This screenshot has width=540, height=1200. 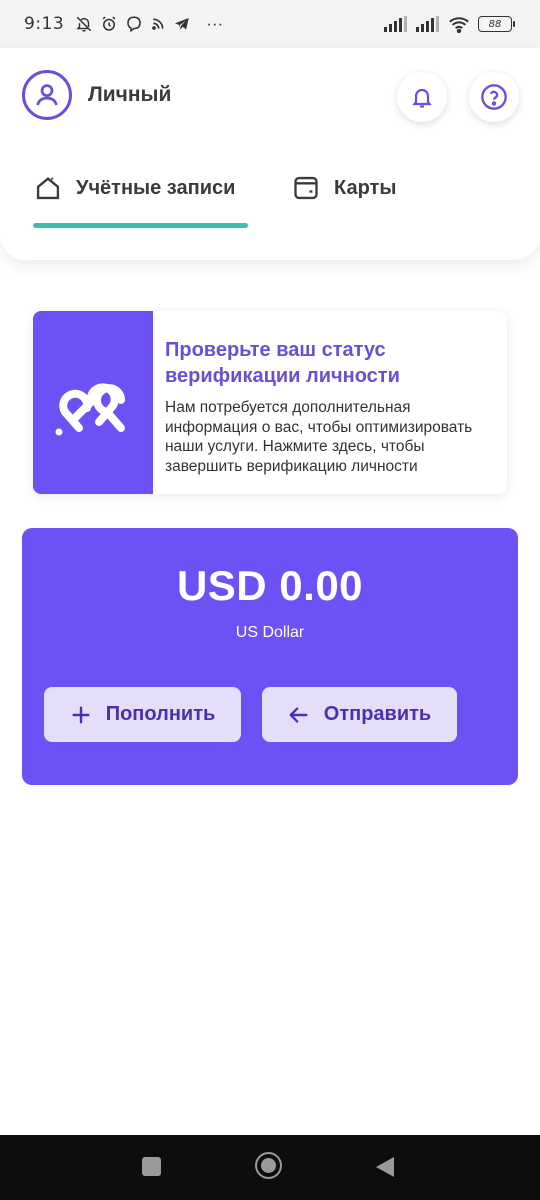 What do you see at coordinates (123, 24) in the screenshot?
I see `status-left: 9:13 ···` at bounding box center [123, 24].